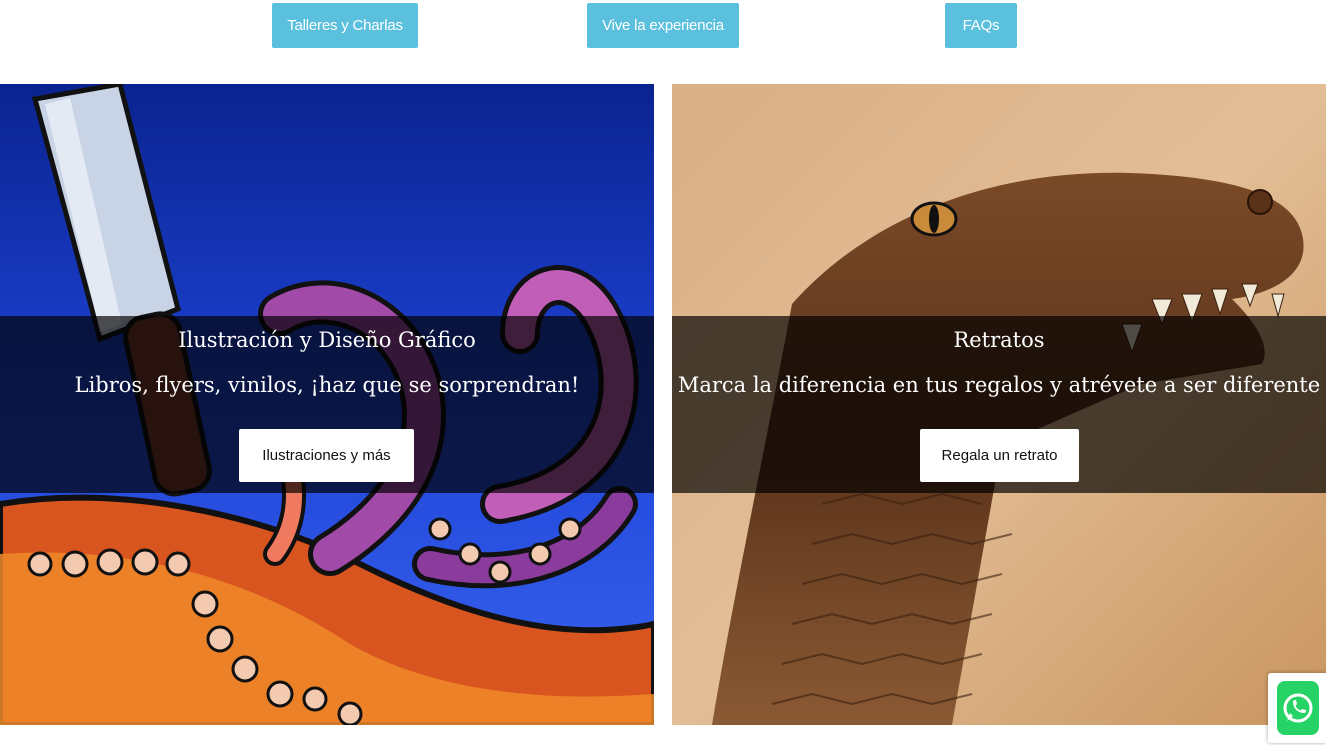  Describe the element at coordinates (981, 25) in the screenshot. I see `faqs-button: FAQs` at that location.